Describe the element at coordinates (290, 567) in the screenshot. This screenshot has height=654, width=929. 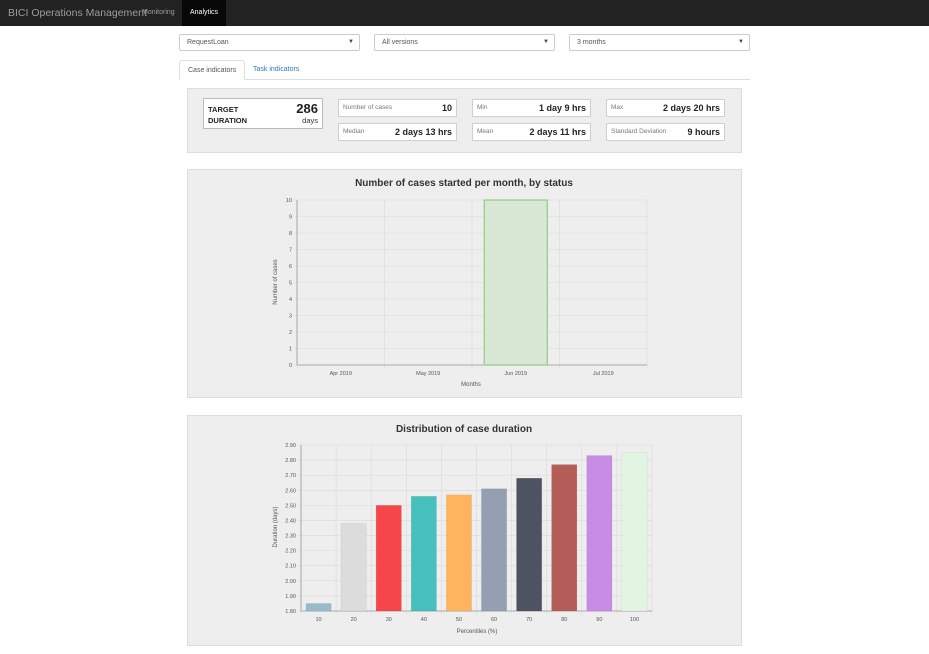
I see `y-tick-label: 2.10` at that location.